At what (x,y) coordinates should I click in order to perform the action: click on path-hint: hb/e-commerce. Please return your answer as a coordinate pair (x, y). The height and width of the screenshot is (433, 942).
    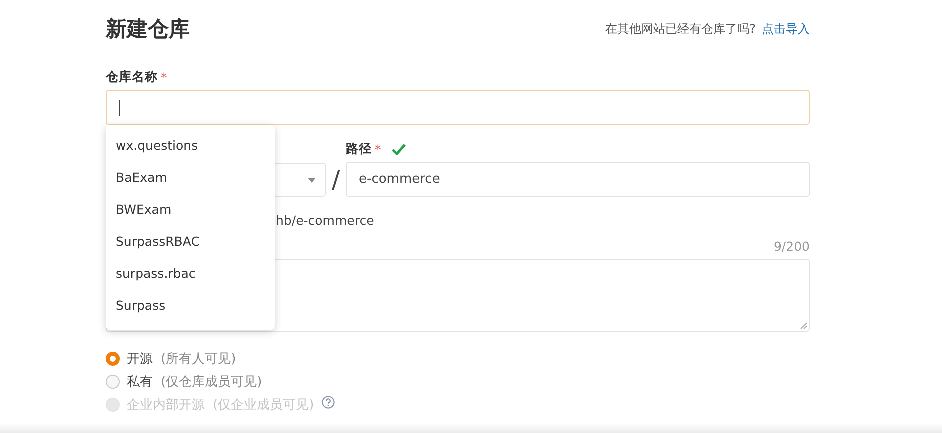
    Looking at the image, I should click on (325, 220).